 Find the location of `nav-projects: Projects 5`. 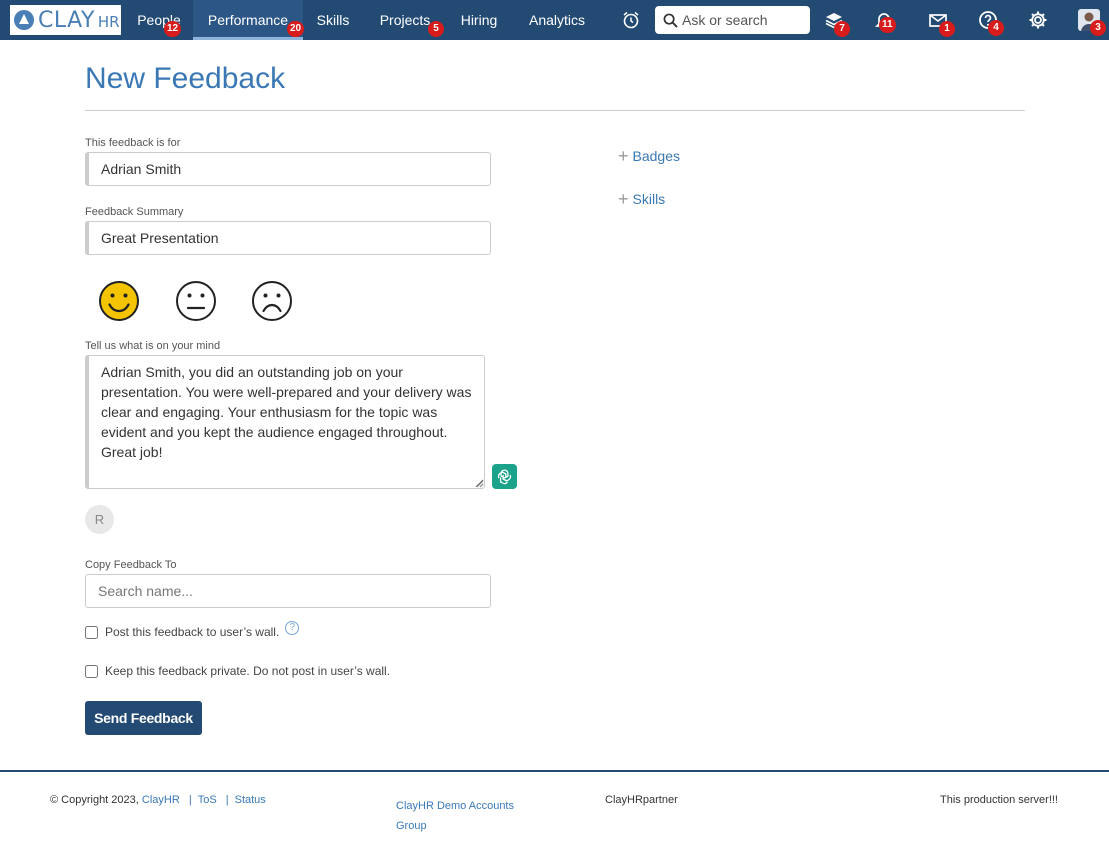

nav-projects: Projects 5 is located at coordinates (406, 20).